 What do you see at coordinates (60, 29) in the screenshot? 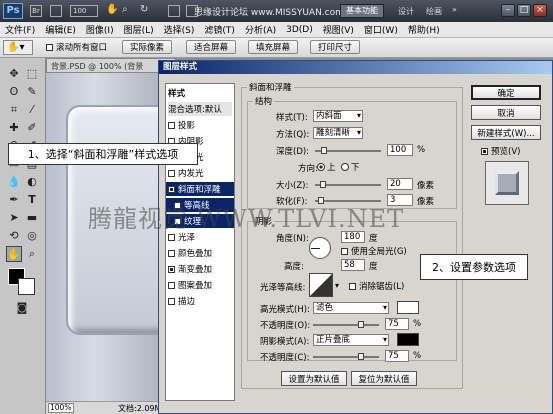
I see `menu-edit: 编辑(E)` at bounding box center [60, 29].